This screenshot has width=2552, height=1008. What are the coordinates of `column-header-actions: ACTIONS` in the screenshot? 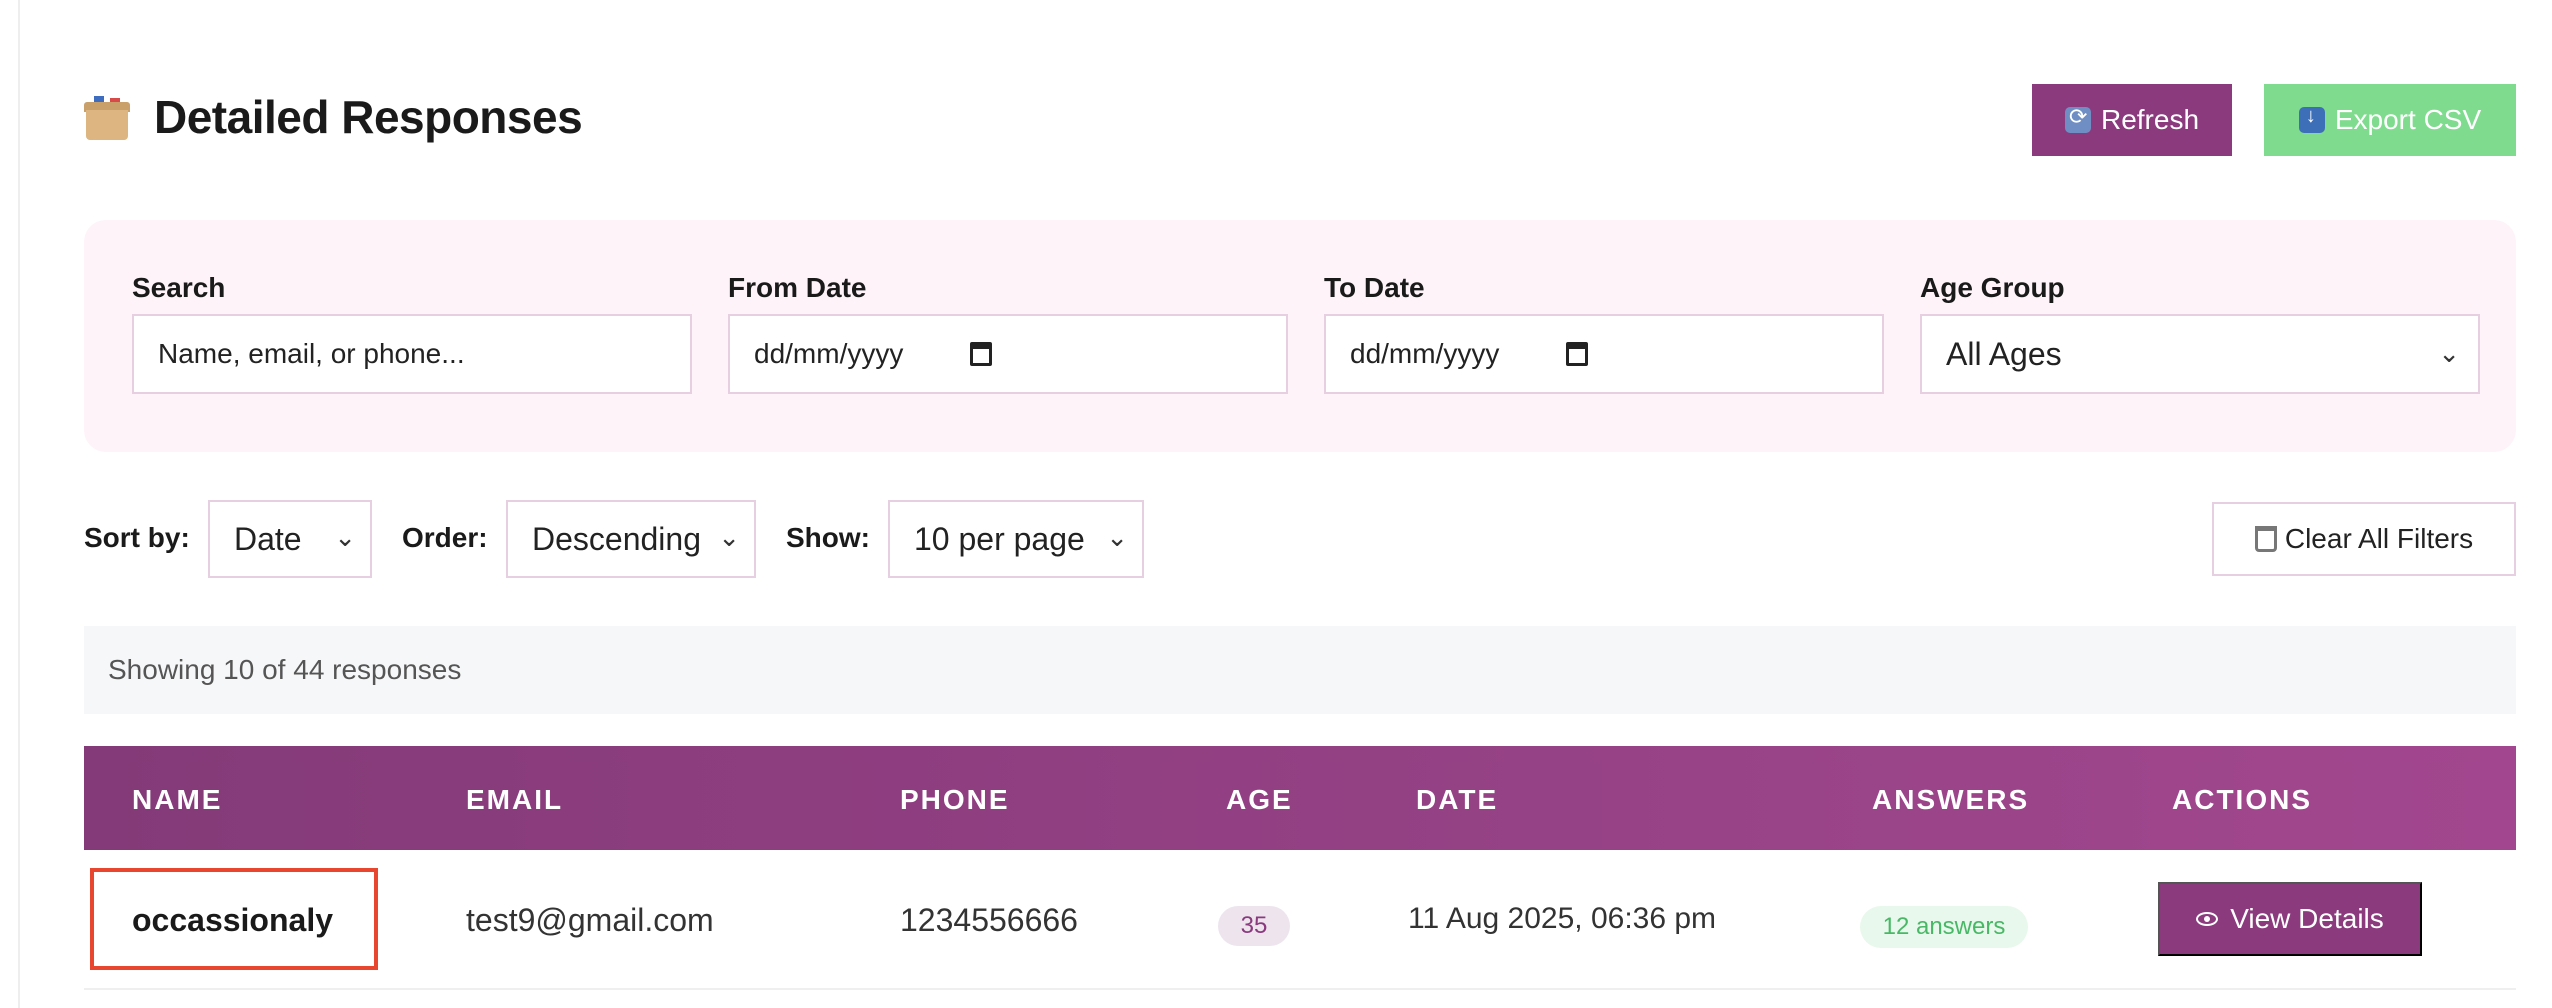 It's located at (2242, 799).